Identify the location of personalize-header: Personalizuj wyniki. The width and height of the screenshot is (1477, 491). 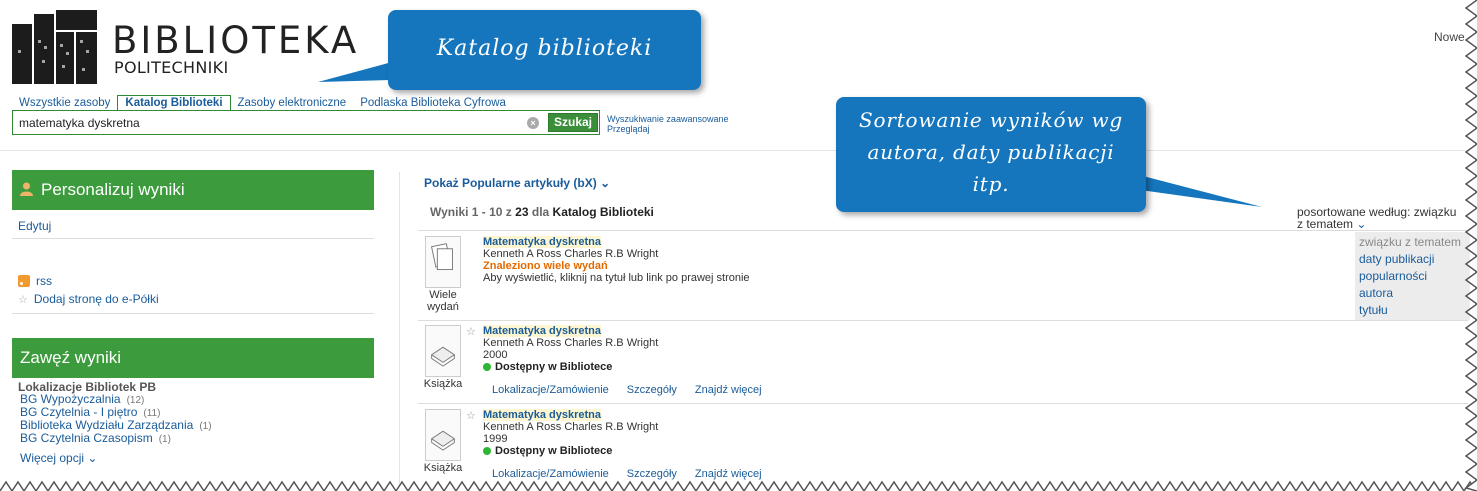
(193, 190).